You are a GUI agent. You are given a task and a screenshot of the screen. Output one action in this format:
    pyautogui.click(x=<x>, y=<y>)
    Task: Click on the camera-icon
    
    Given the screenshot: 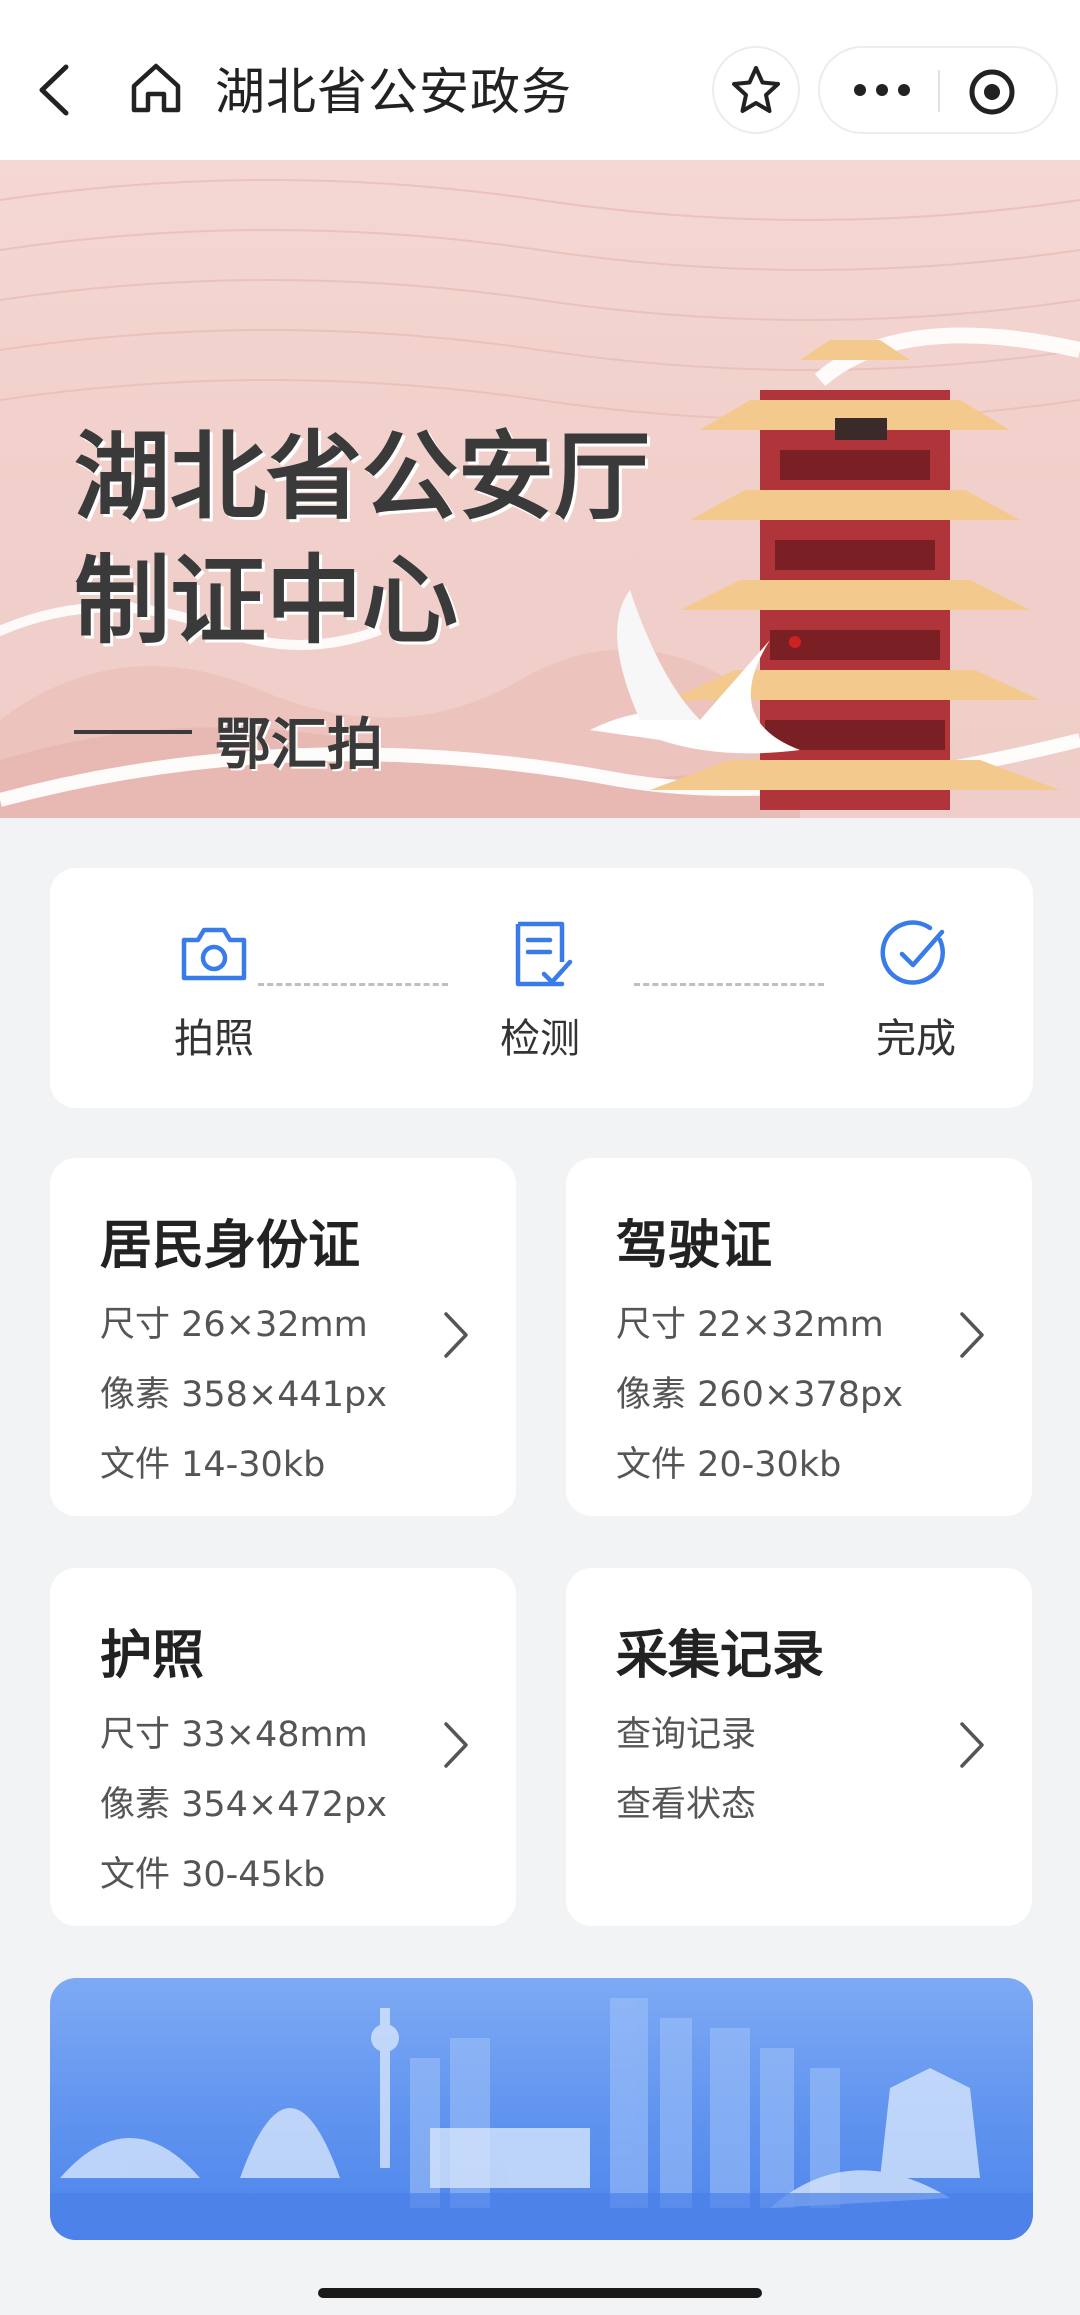 What is the action you would take?
    pyautogui.click(x=214, y=954)
    